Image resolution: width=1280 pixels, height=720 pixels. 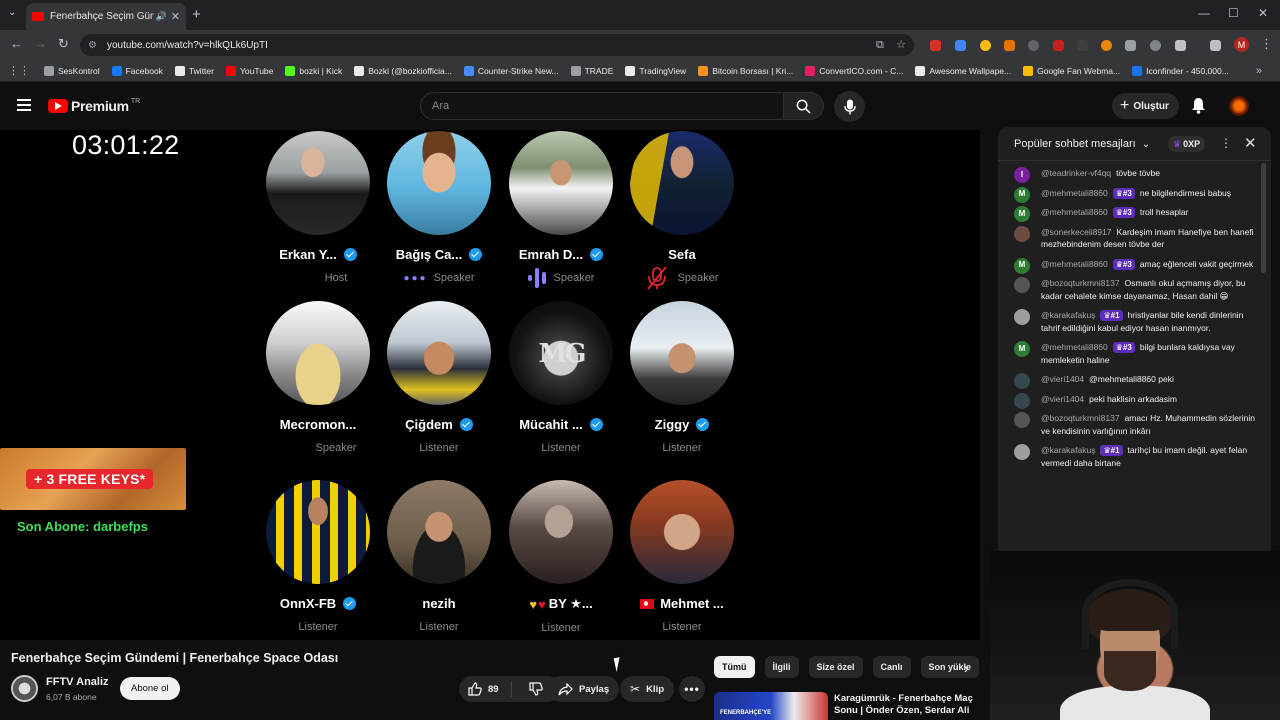 What do you see at coordinates (92, 45) in the screenshot?
I see `site-info-icon: ⚙` at bounding box center [92, 45].